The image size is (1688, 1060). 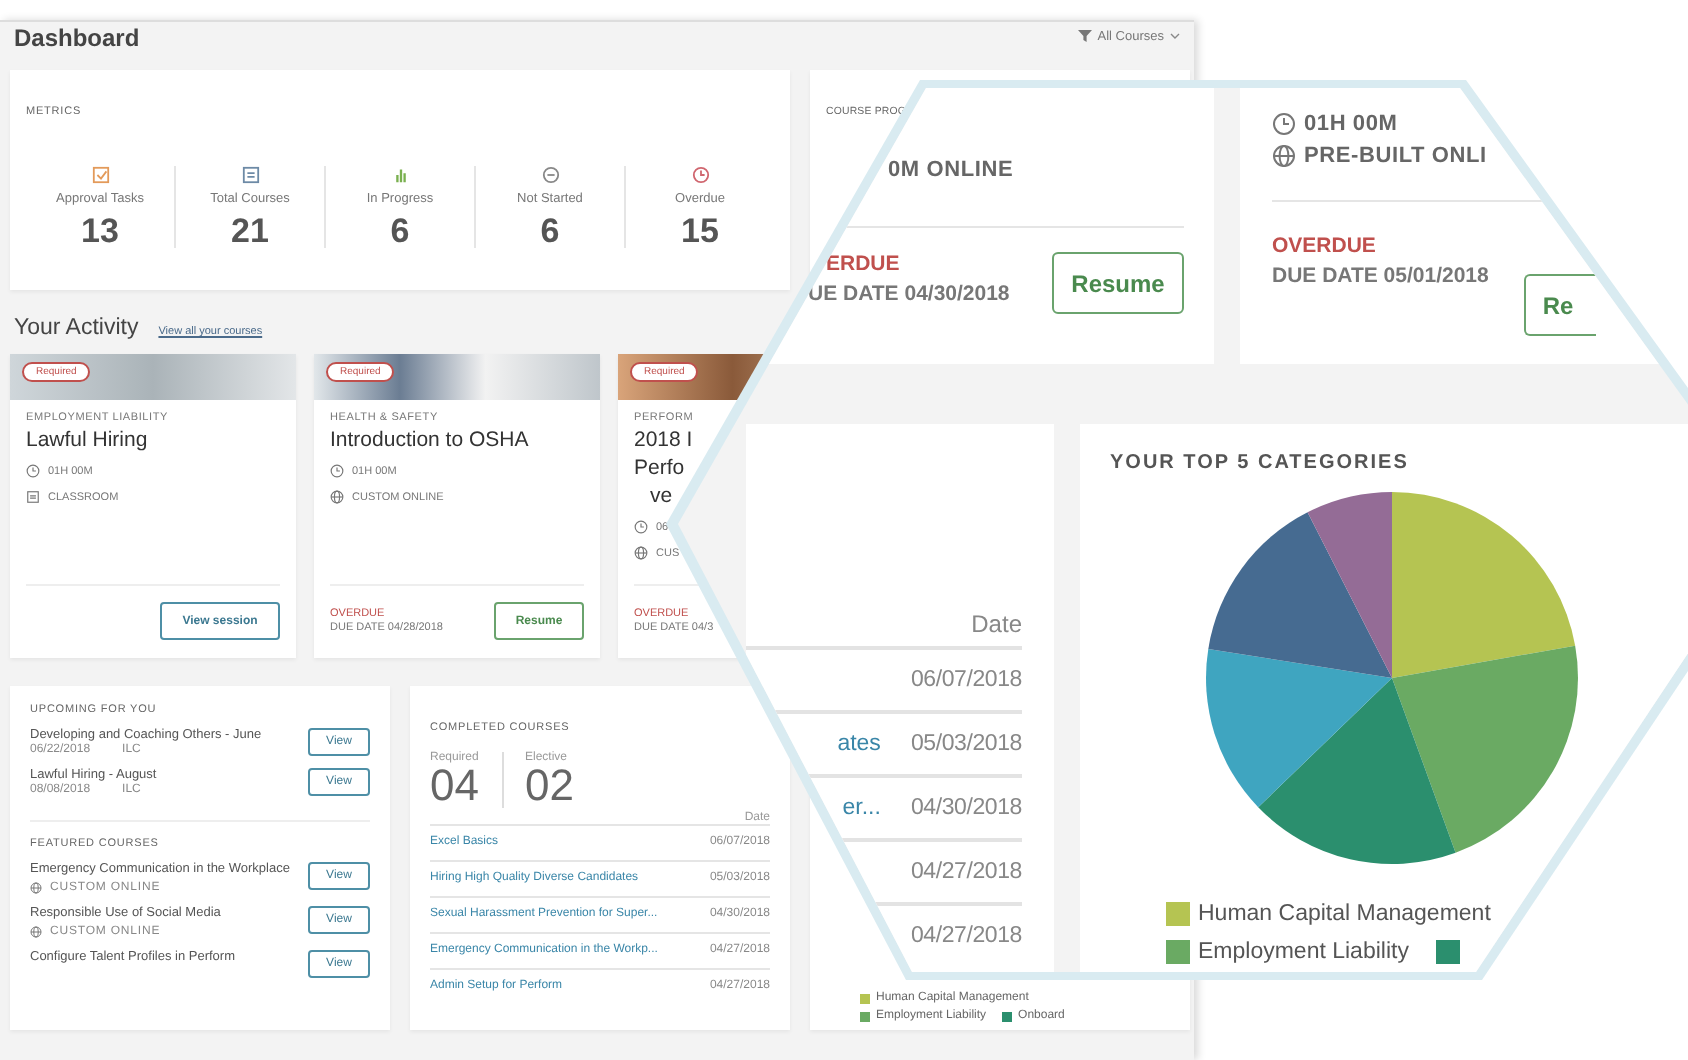 What do you see at coordinates (966, 680) in the screenshot?
I see `completion-date: 06/07/2018` at bounding box center [966, 680].